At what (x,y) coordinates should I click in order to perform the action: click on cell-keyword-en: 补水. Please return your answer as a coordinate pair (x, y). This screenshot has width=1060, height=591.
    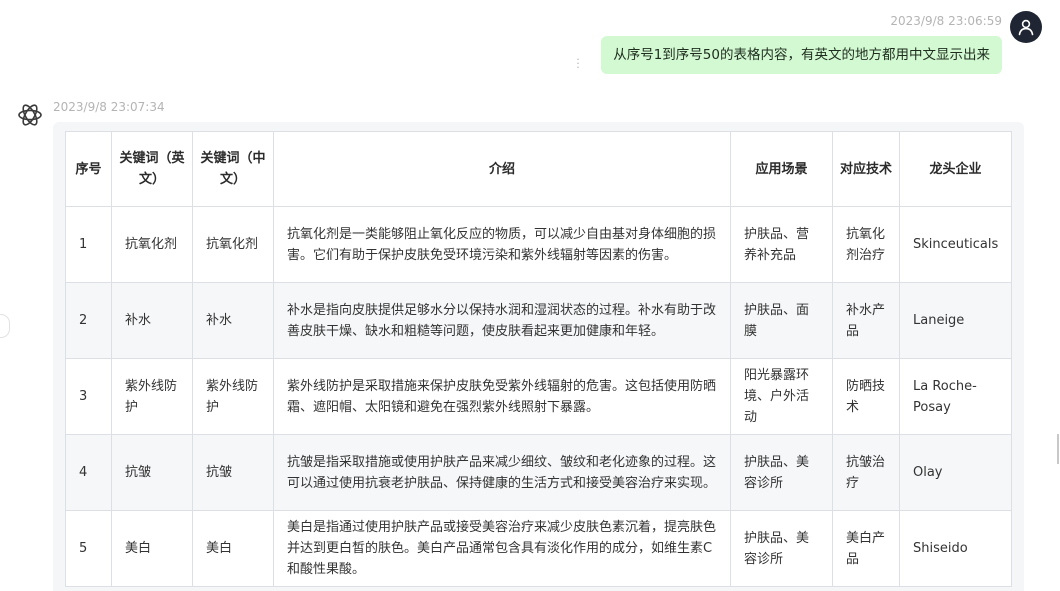
    Looking at the image, I should click on (152, 320).